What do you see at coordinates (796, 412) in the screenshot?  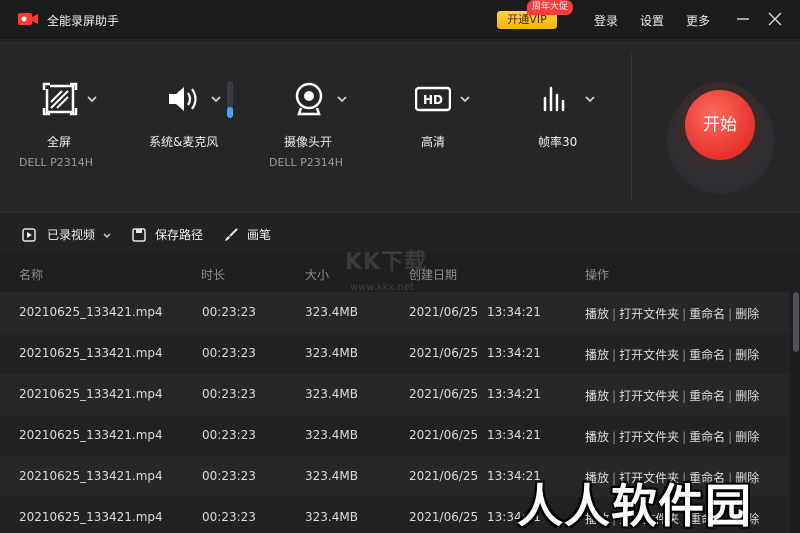 I see `scrollbar` at bounding box center [796, 412].